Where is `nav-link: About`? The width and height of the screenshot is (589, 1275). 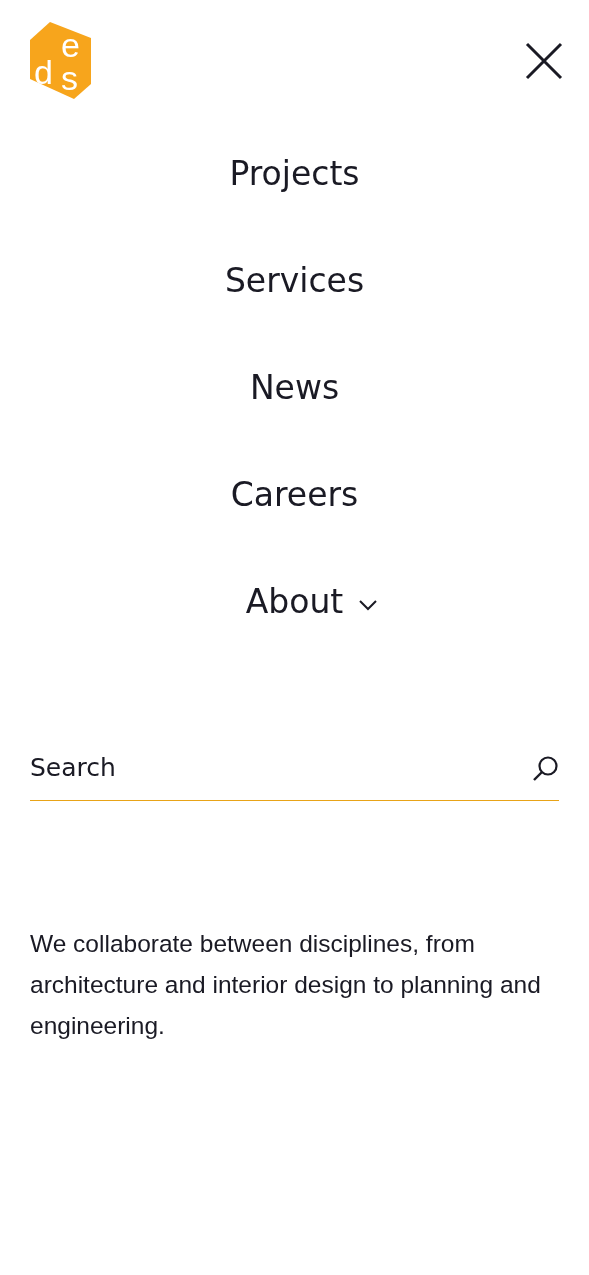
nav-link: About is located at coordinates (311, 601).